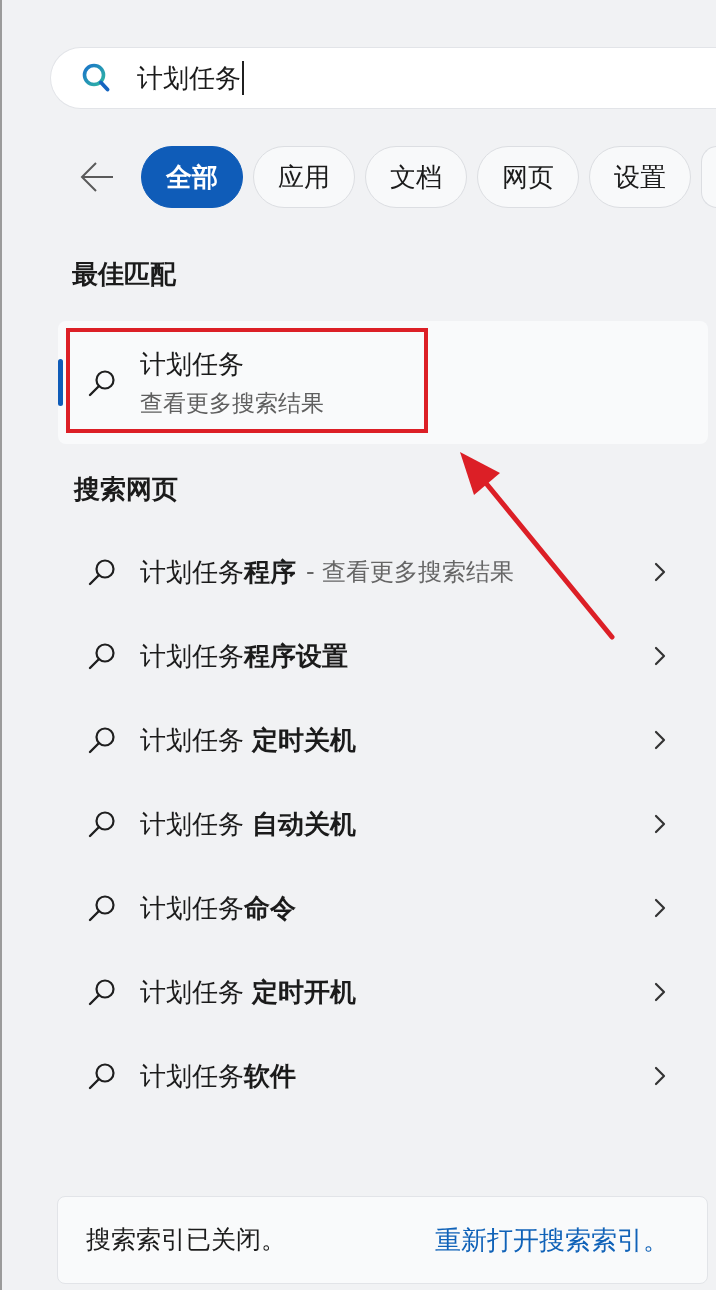 The width and height of the screenshot is (716, 1290). What do you see at coordinates (124, 274) in the screenshot?
I see `section-heading: 最佳匹配` at bounding box center [124, 274].